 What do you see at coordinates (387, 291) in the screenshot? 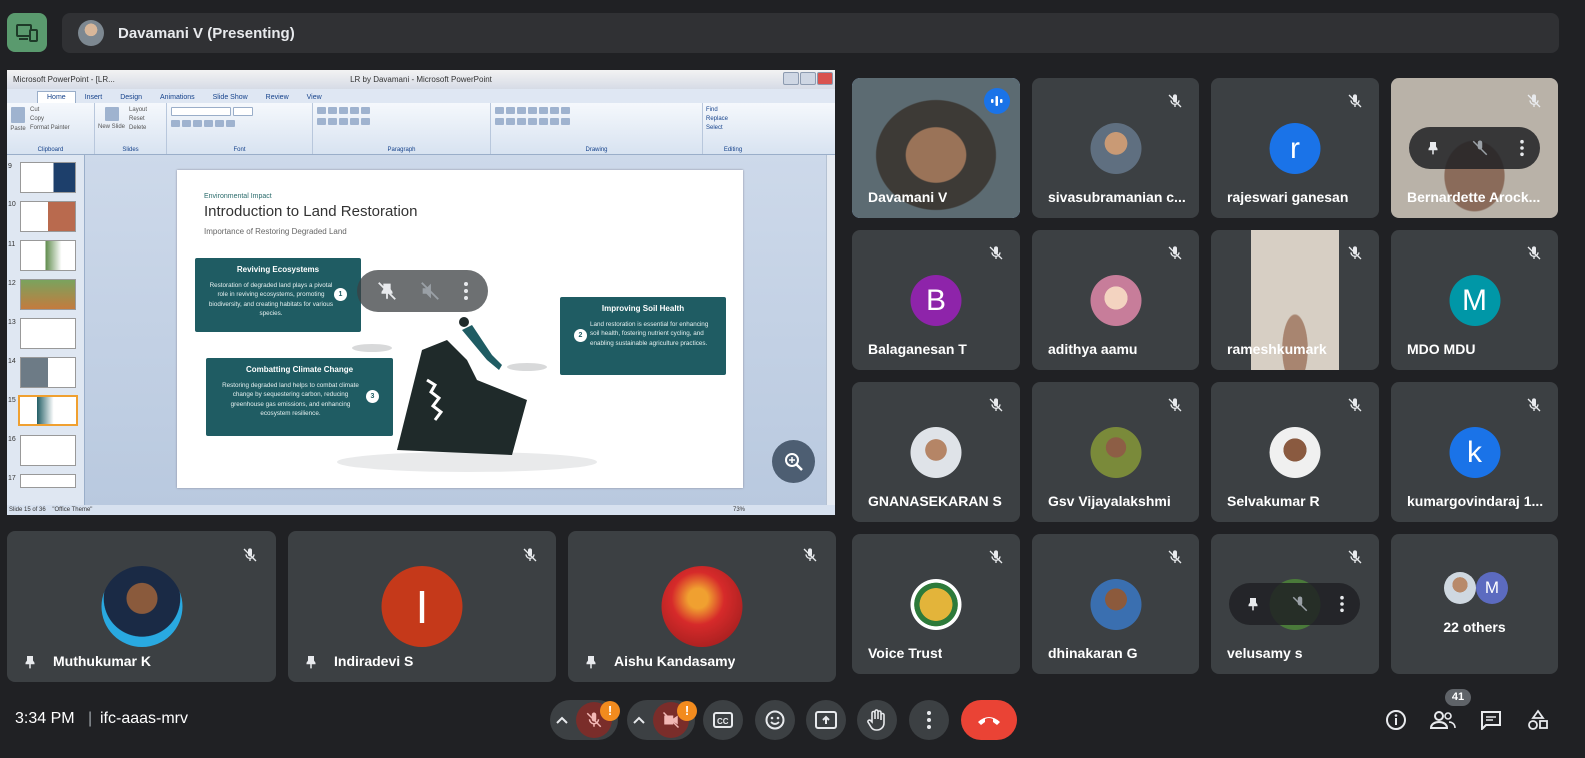
I see `pin-off-icon` at bounding box center [387, 291].